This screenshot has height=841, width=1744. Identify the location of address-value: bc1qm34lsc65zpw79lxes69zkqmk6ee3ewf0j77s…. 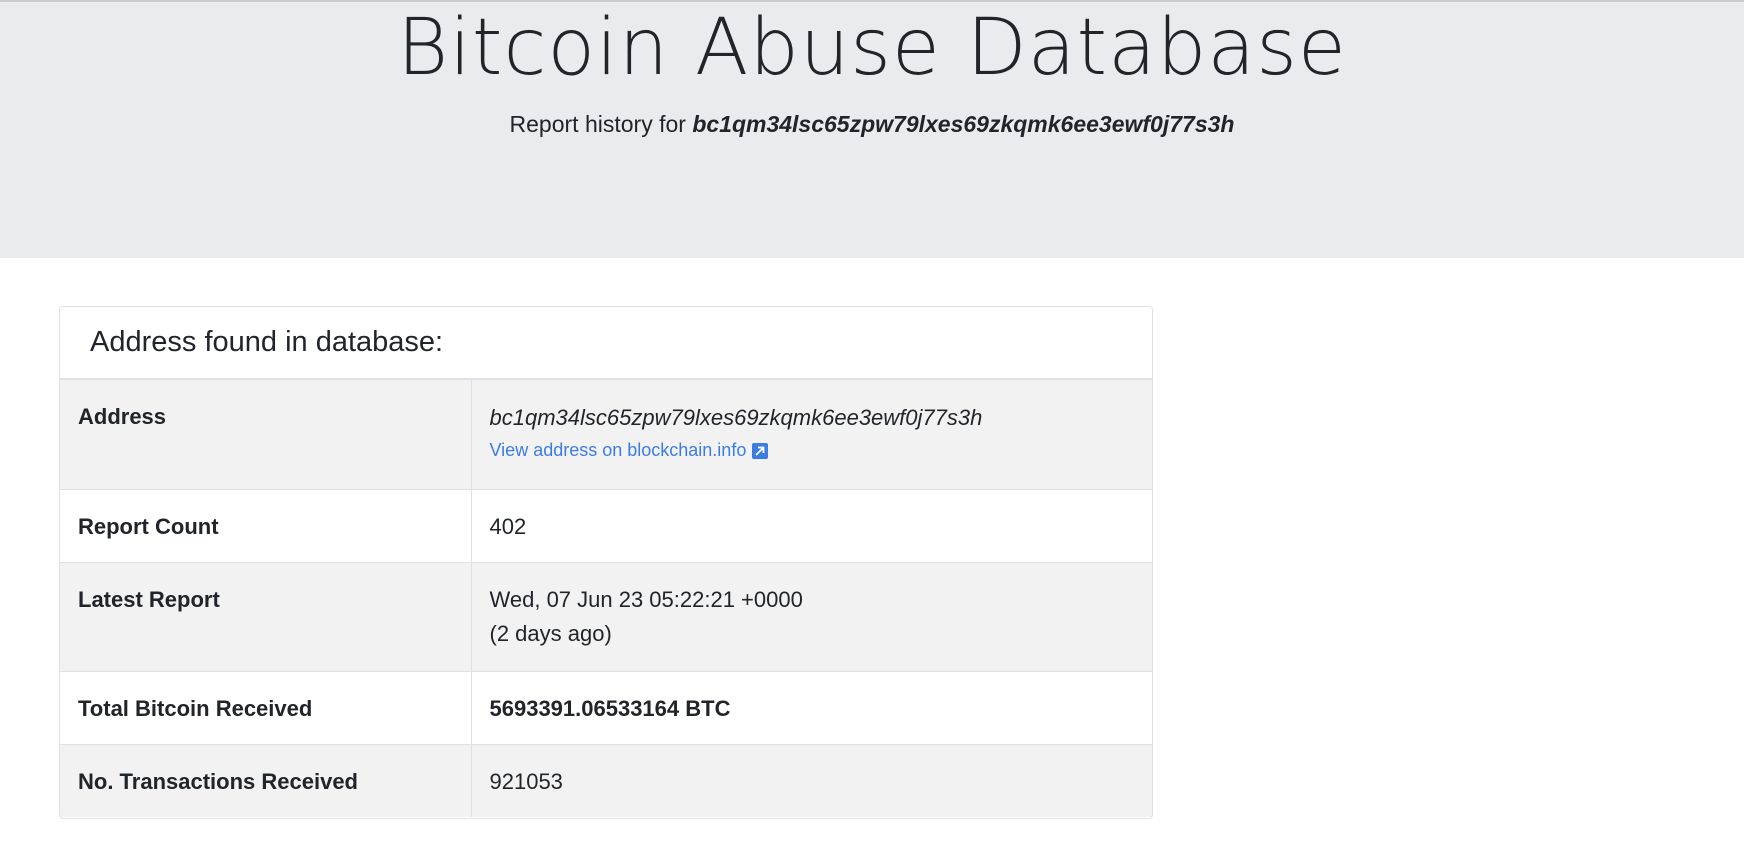
(736, 417).